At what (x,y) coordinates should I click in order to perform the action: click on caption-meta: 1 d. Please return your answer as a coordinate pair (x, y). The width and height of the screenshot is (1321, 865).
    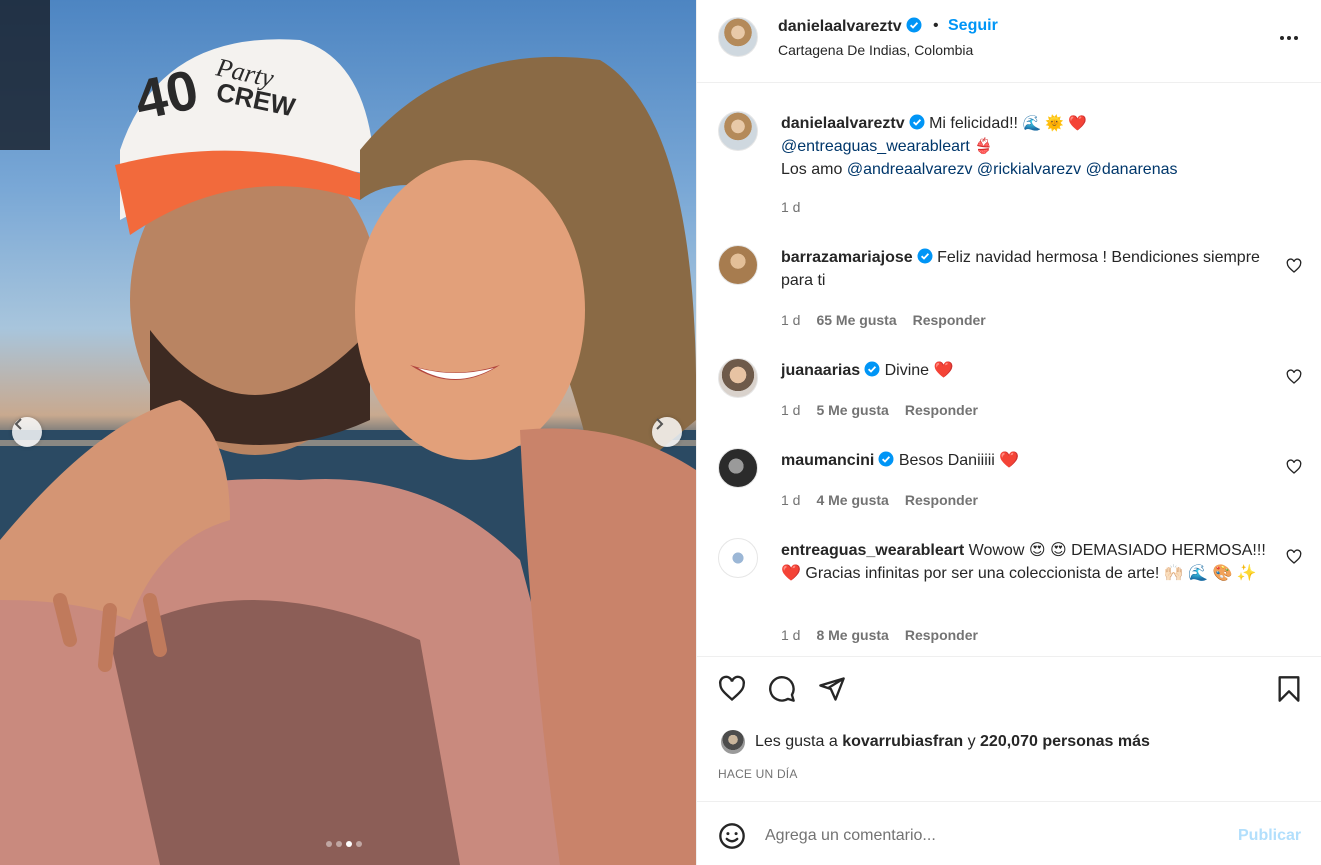
    Looking at the image, I should click on (790, 207).